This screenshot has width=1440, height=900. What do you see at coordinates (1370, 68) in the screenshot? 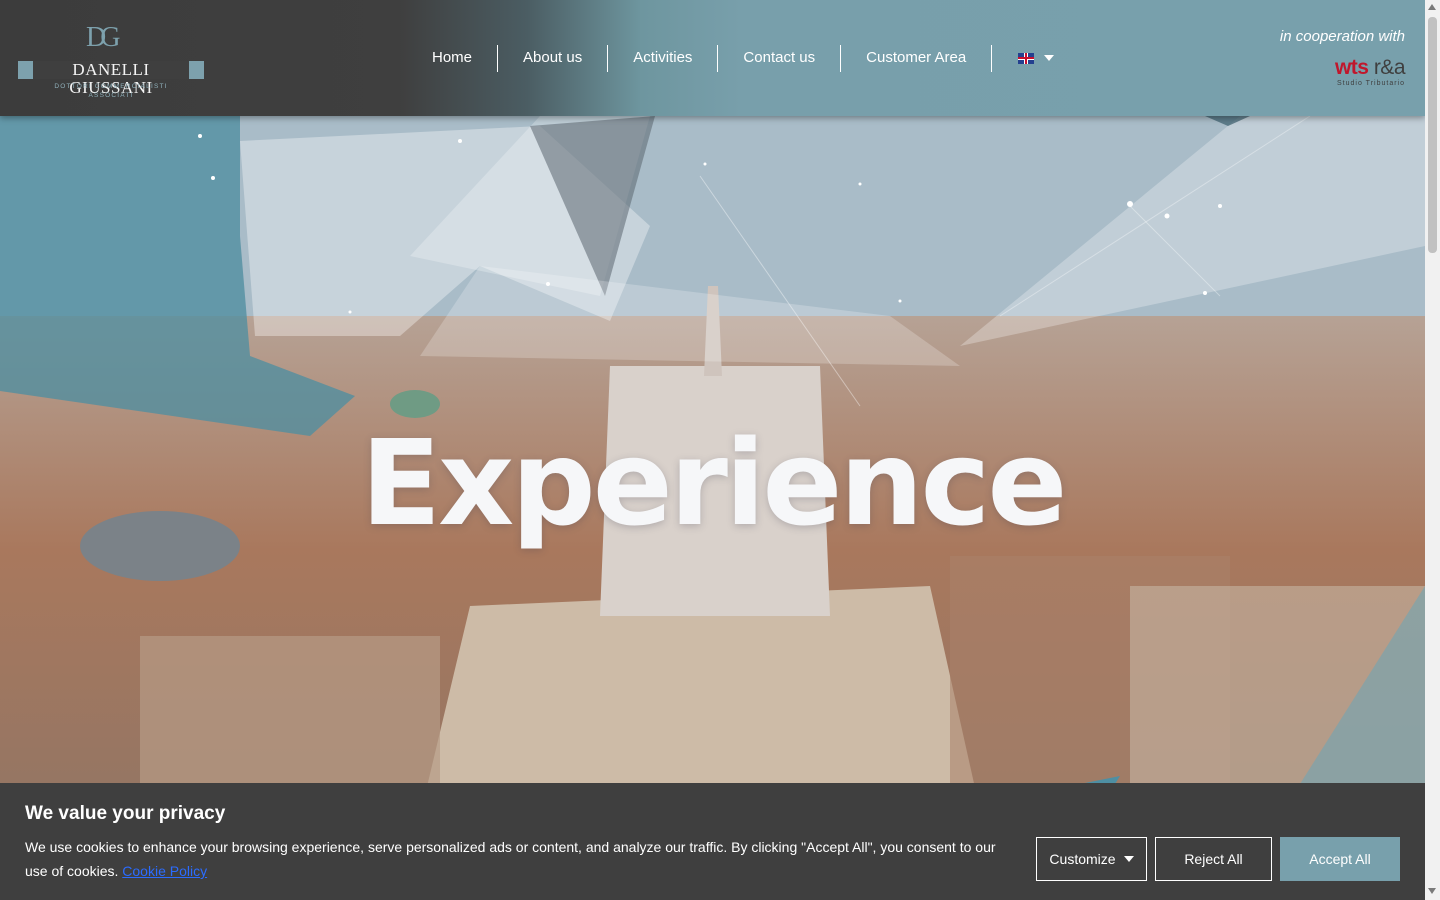
I see `partner-brand: wts r&a` at bounding box center [1370, 68].